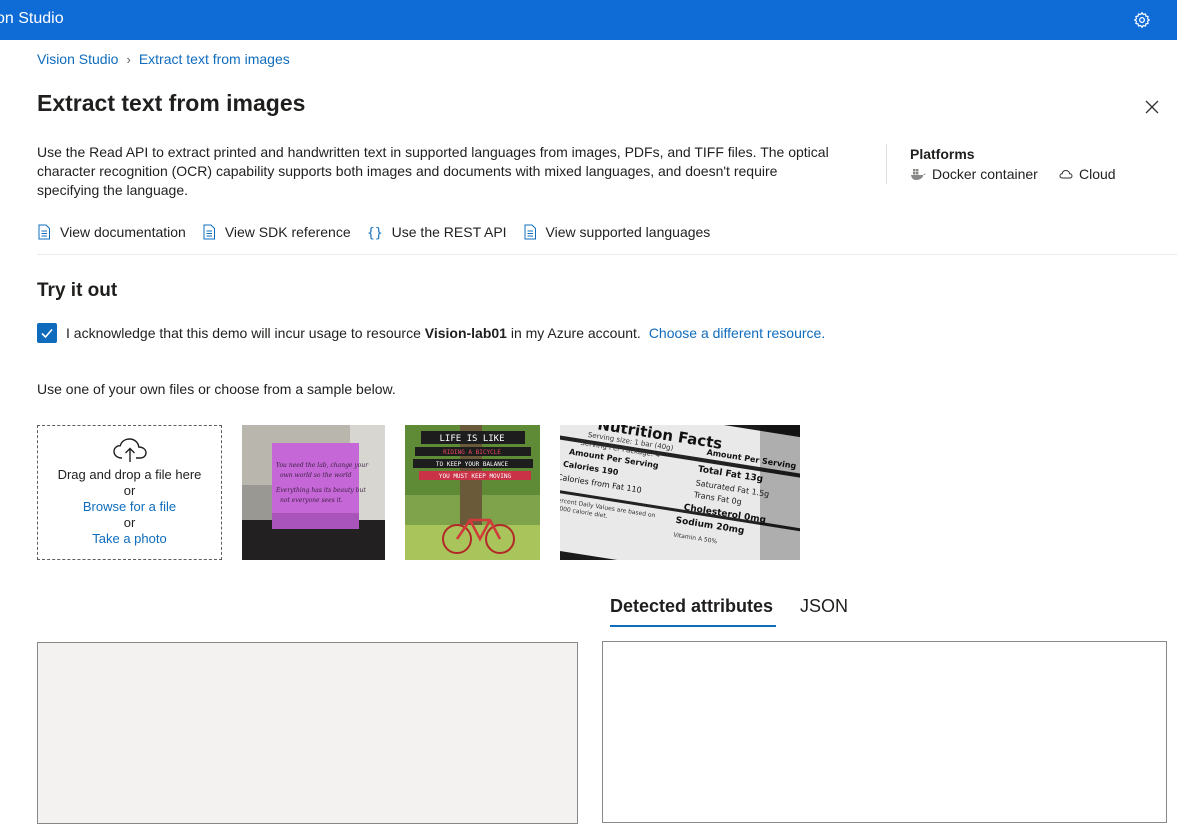 This screenshot has width=1177, height=824. Describe the element at coordinates (886, 164) in the screenshot. I see `vertical-divider` at that location.